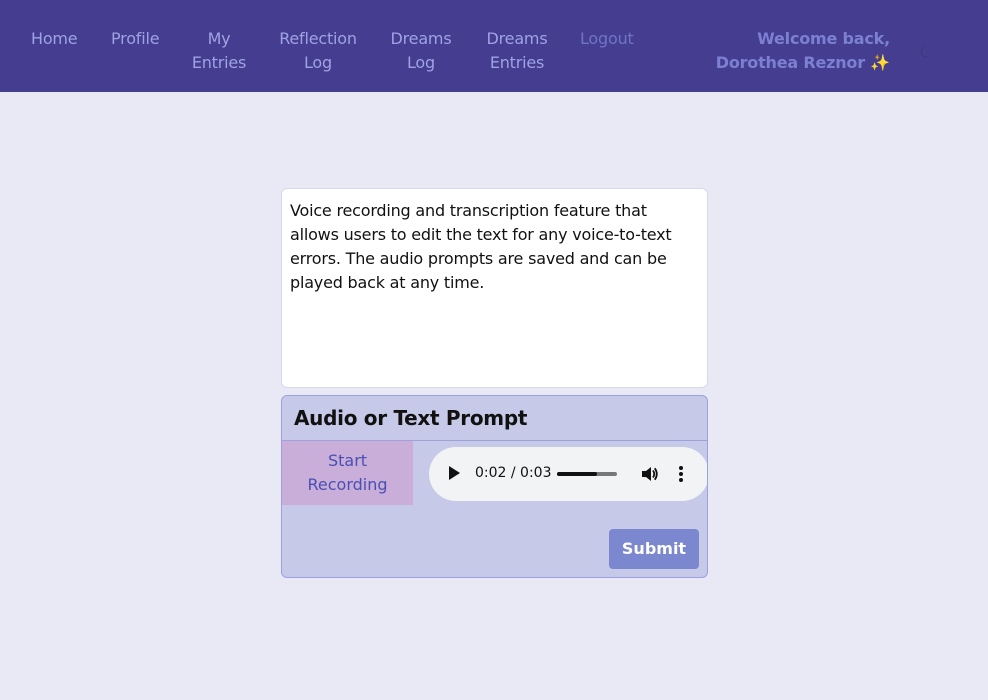  I want to click on nav-dreams-log: Dreams Log, so click(421, 51).